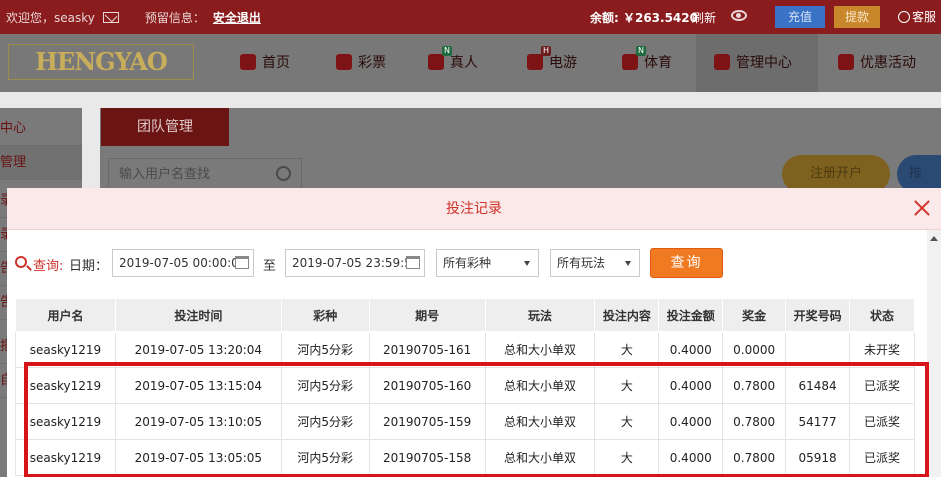  What do you see at coordinates (934, 353) in the screenshot?
I see `modal-scrollbar` at bounding box center [934, 353].